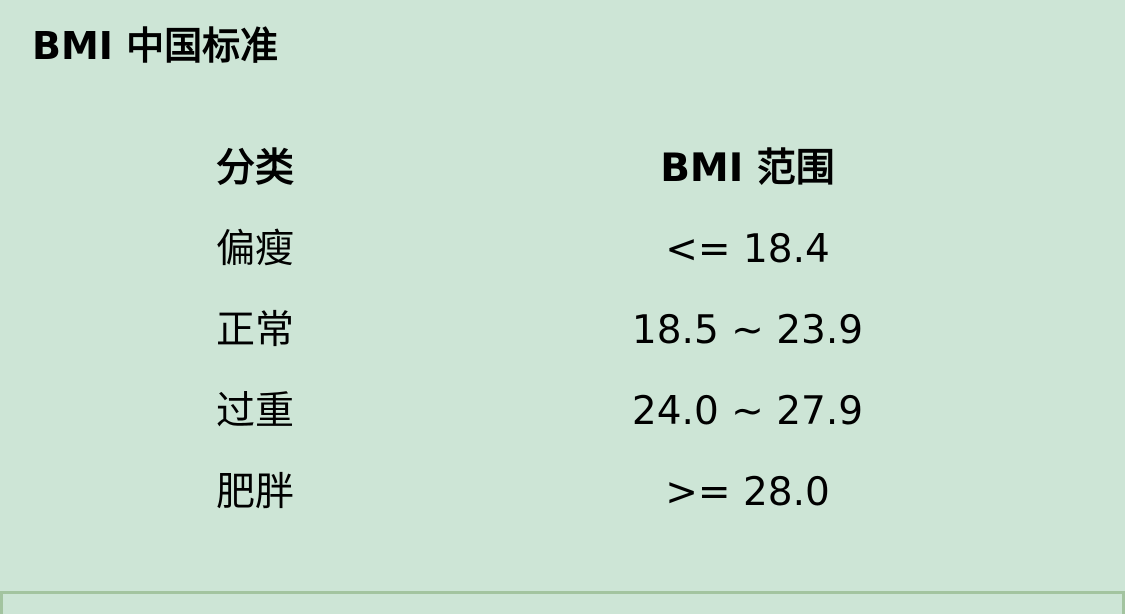  Describe the element at coordinates (562, 602) in the screenshot. I see `next-section-box` at that location.